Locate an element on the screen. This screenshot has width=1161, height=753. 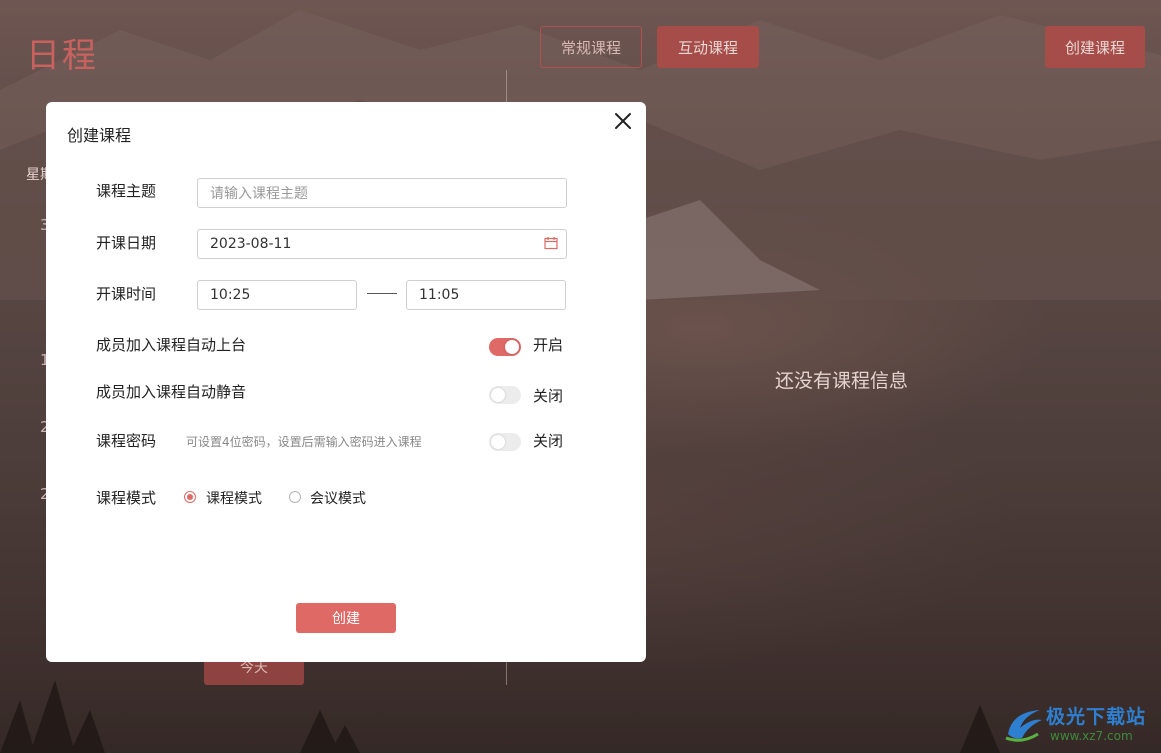
auto-stage-toggle is located at coordinates (505, 347).